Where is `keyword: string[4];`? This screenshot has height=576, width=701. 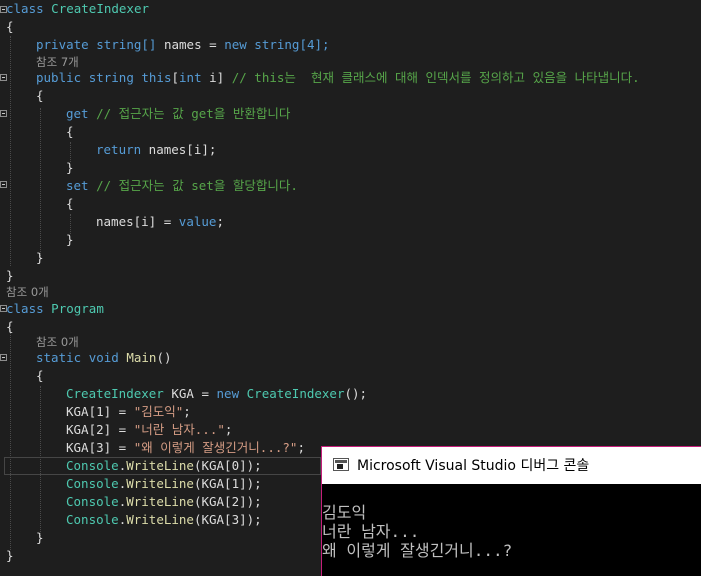 keyword: string[4]; is located at coordinates (292, 44).